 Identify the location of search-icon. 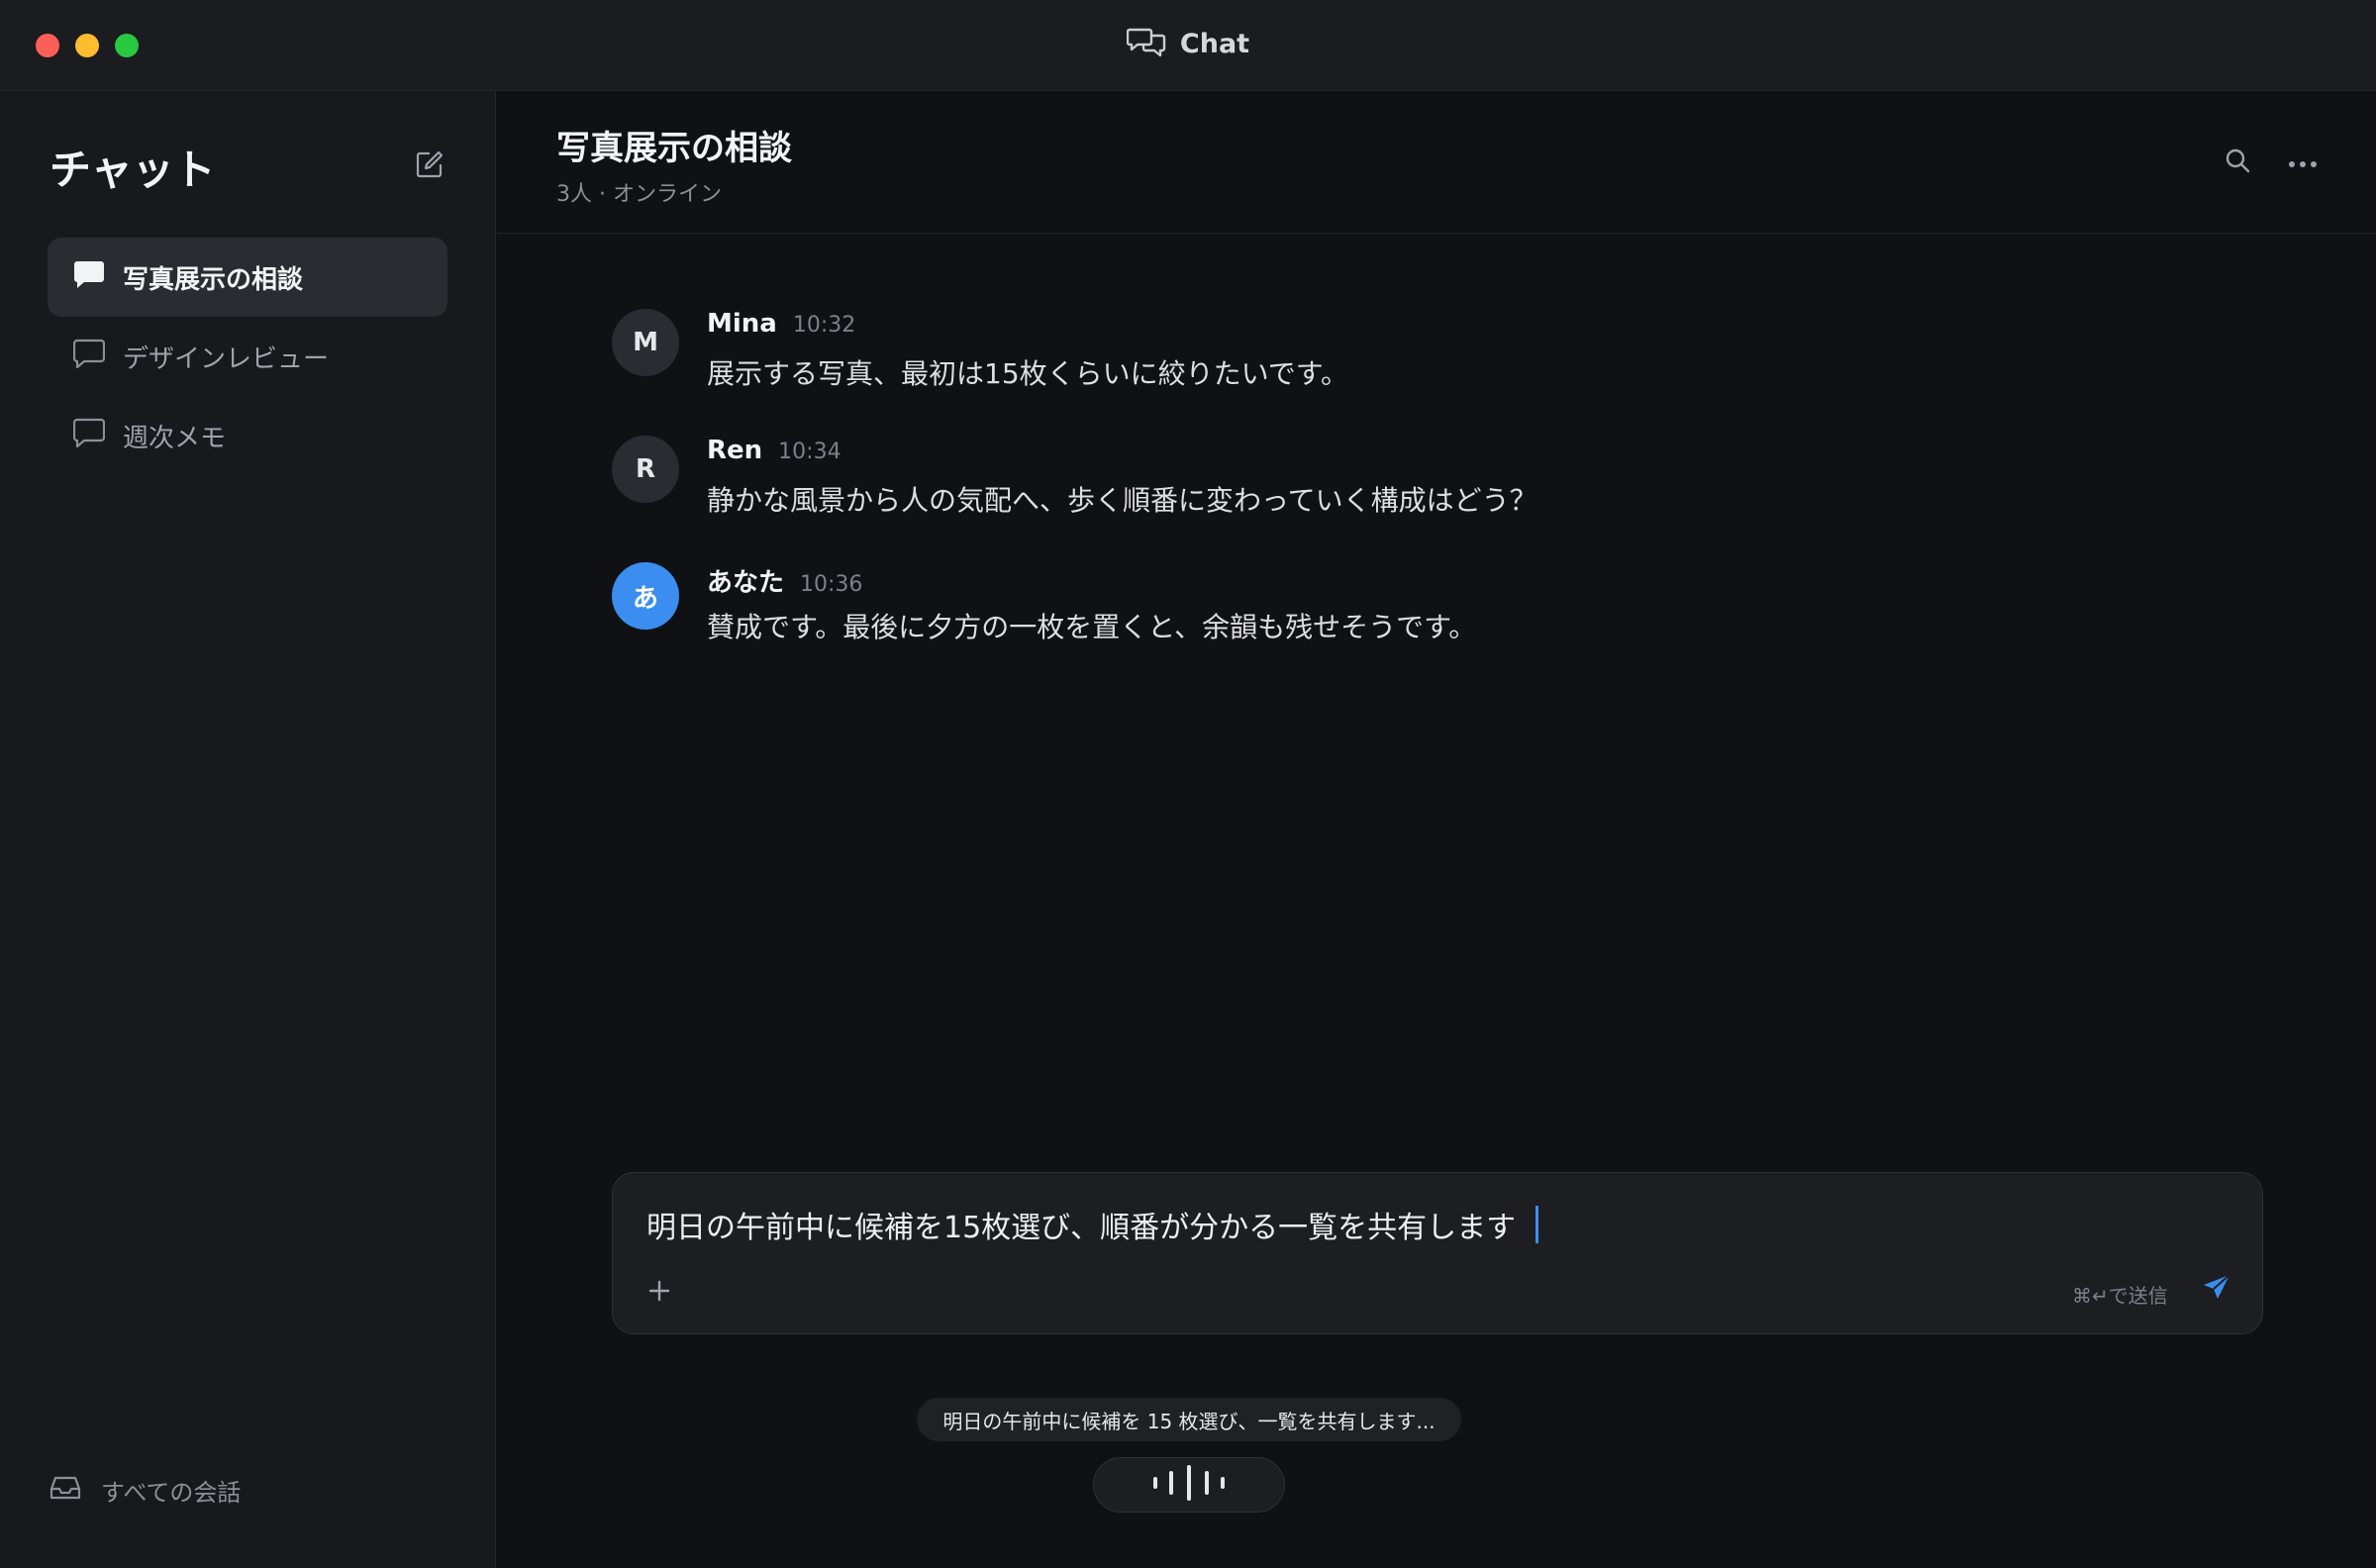
(2237, 162).